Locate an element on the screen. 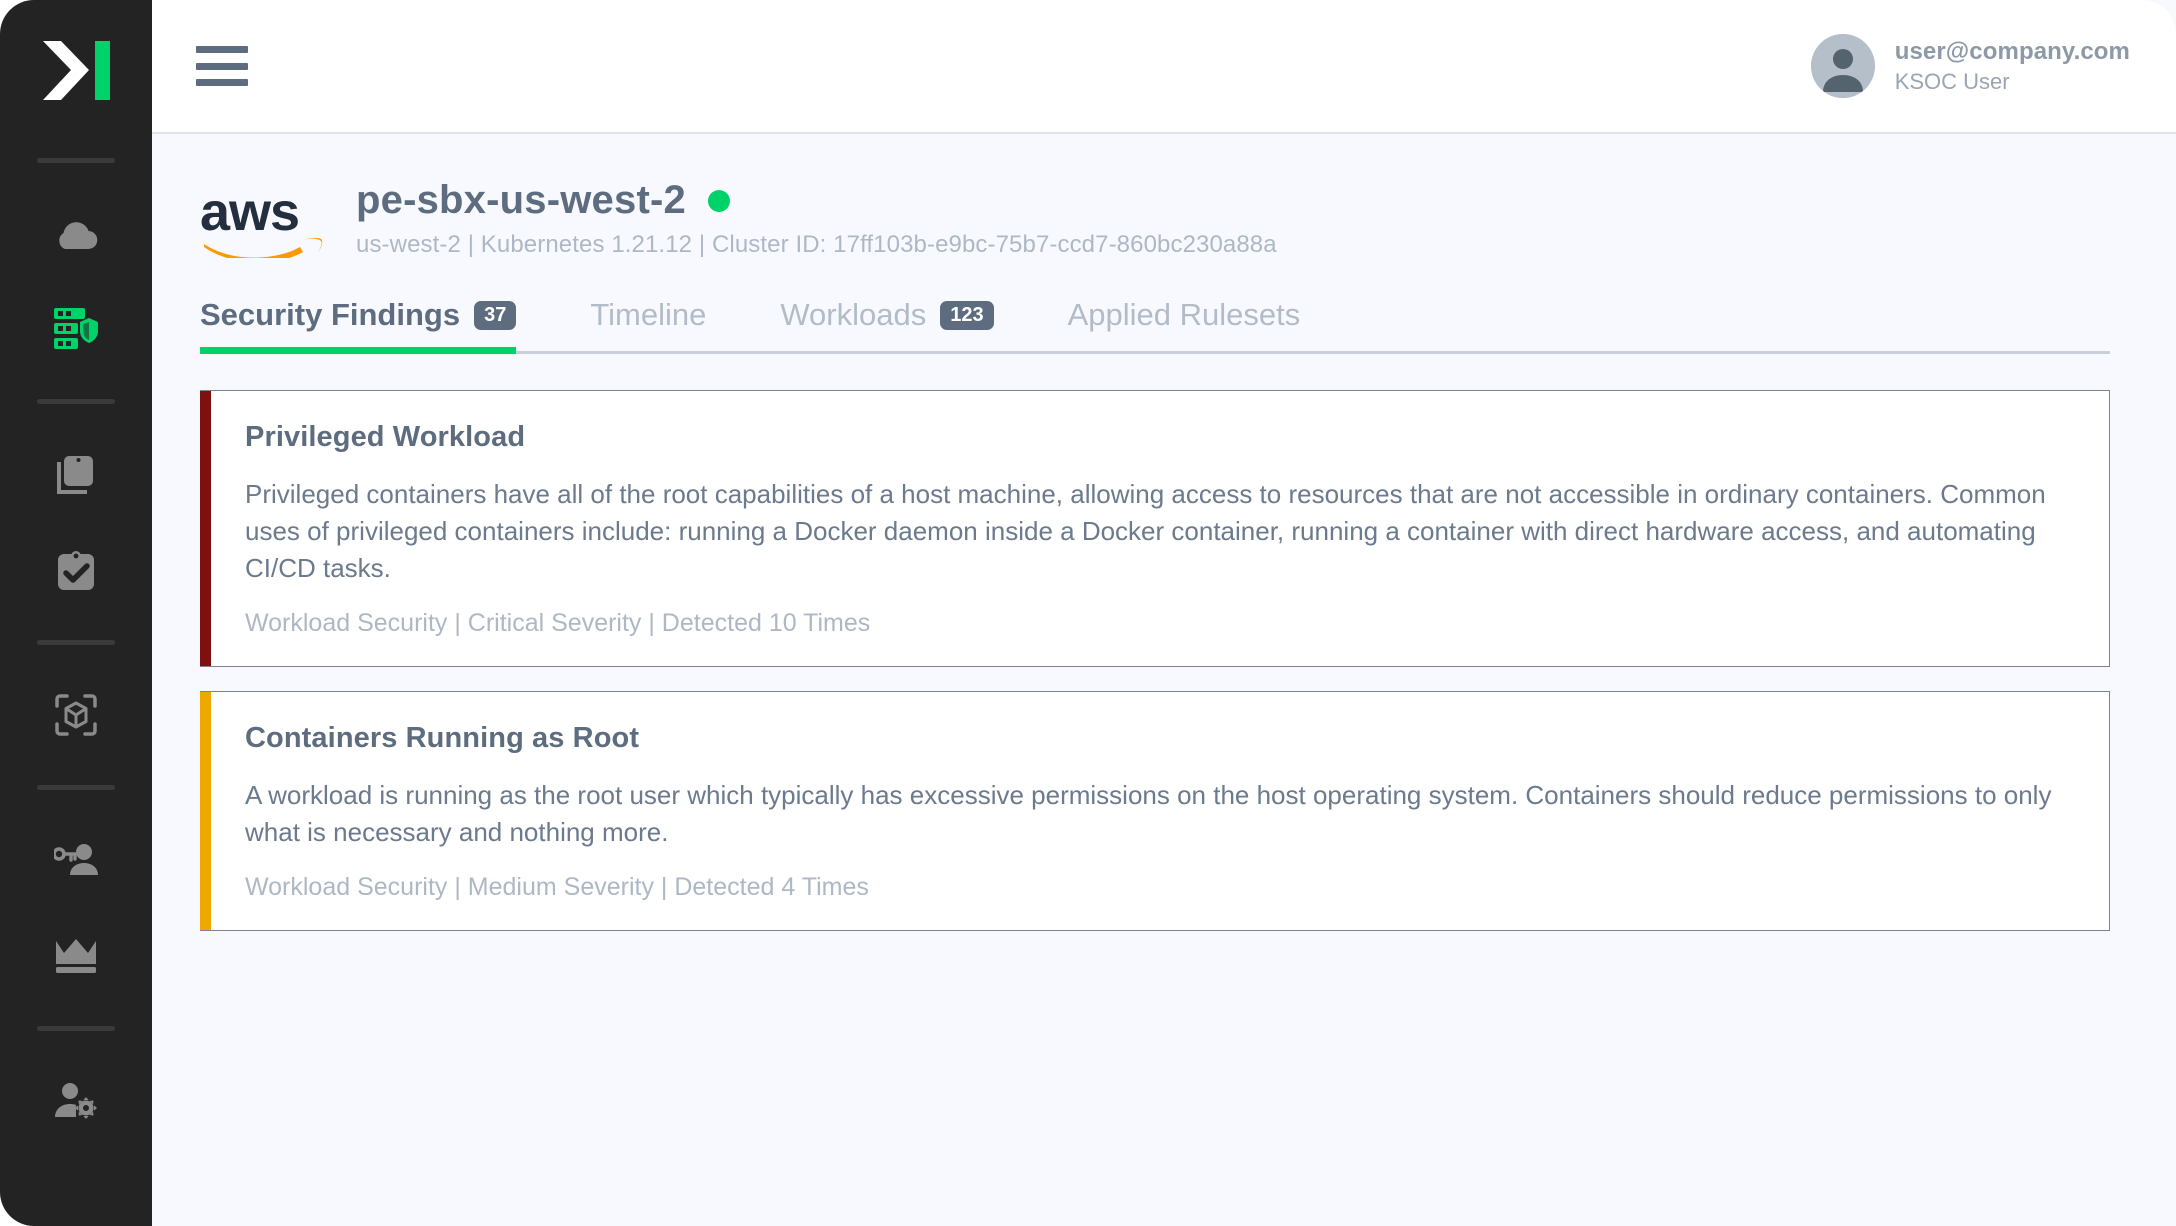 The image size is (2176, 1226). page-title: pe-sbx-us-west-2 is located at coordinates (521, 200).